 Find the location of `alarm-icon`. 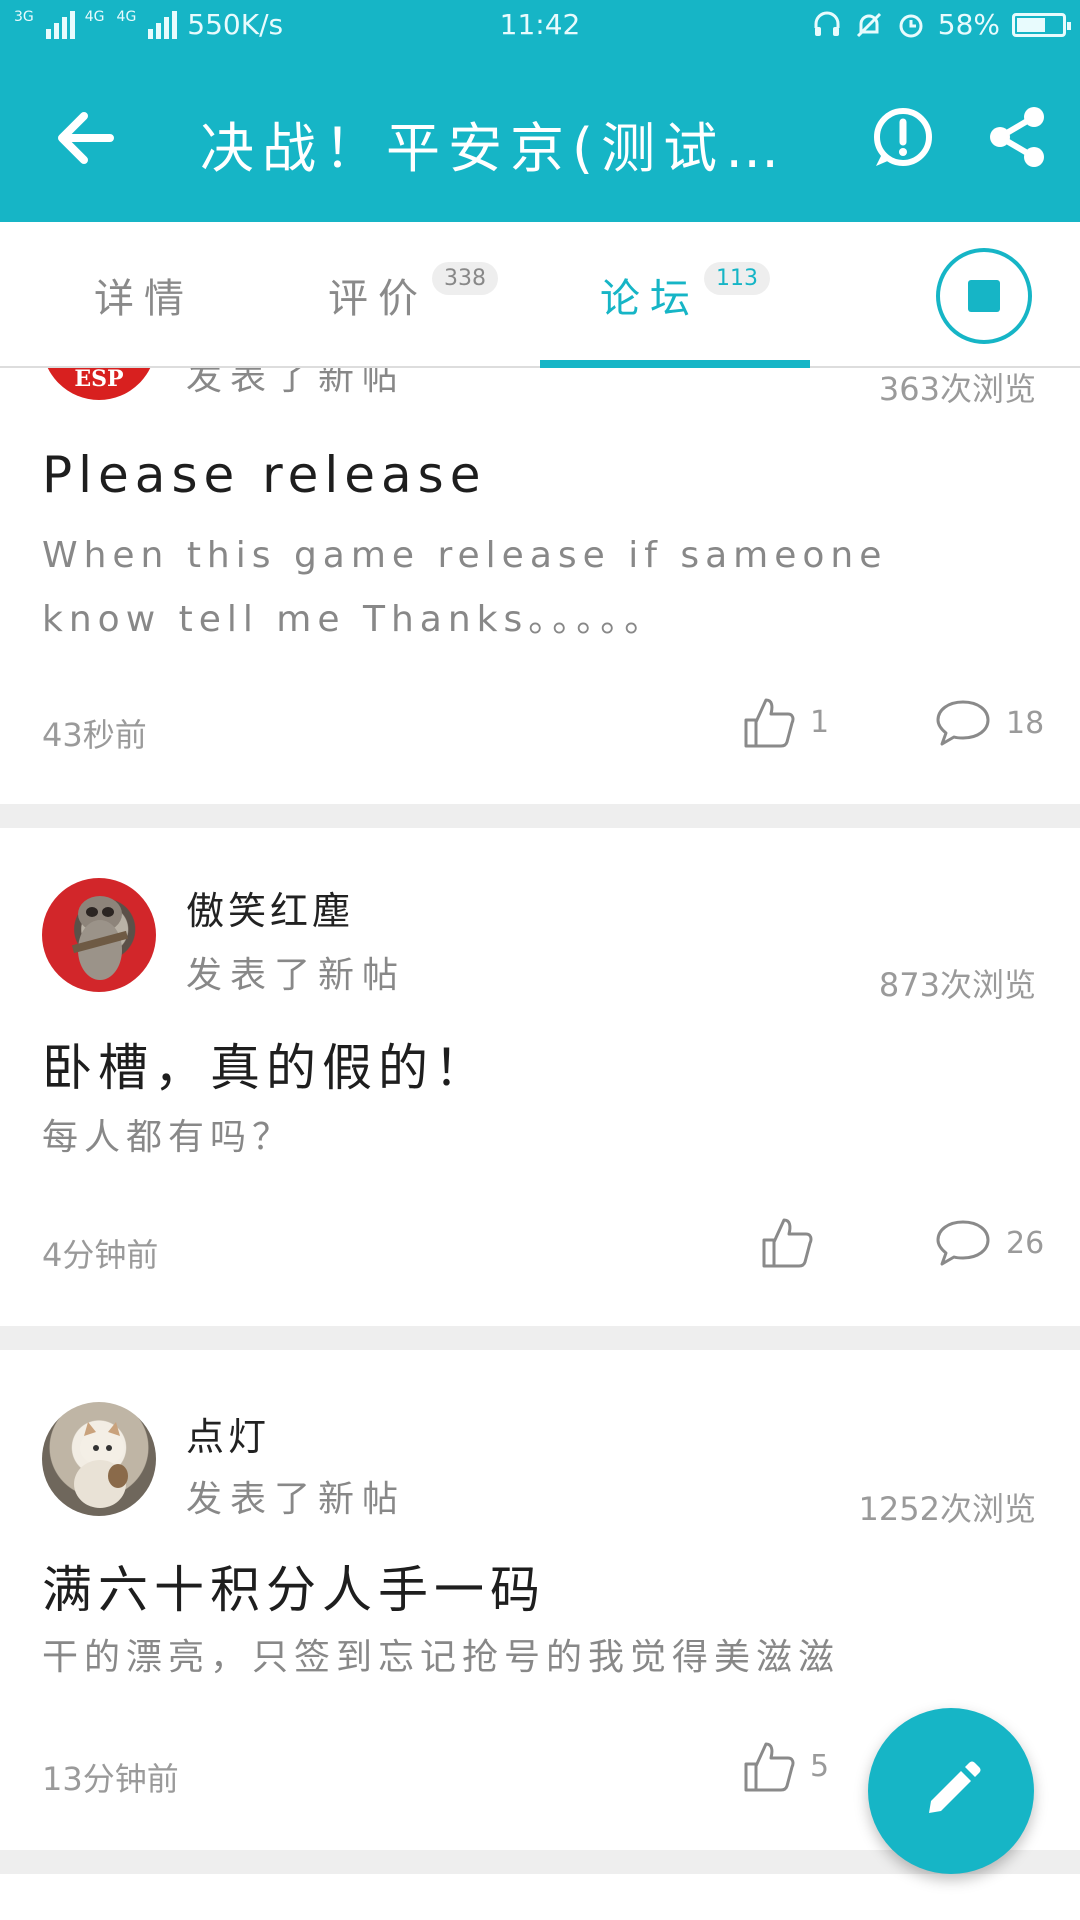

alarm-icon is located at coordinates (911, 25).